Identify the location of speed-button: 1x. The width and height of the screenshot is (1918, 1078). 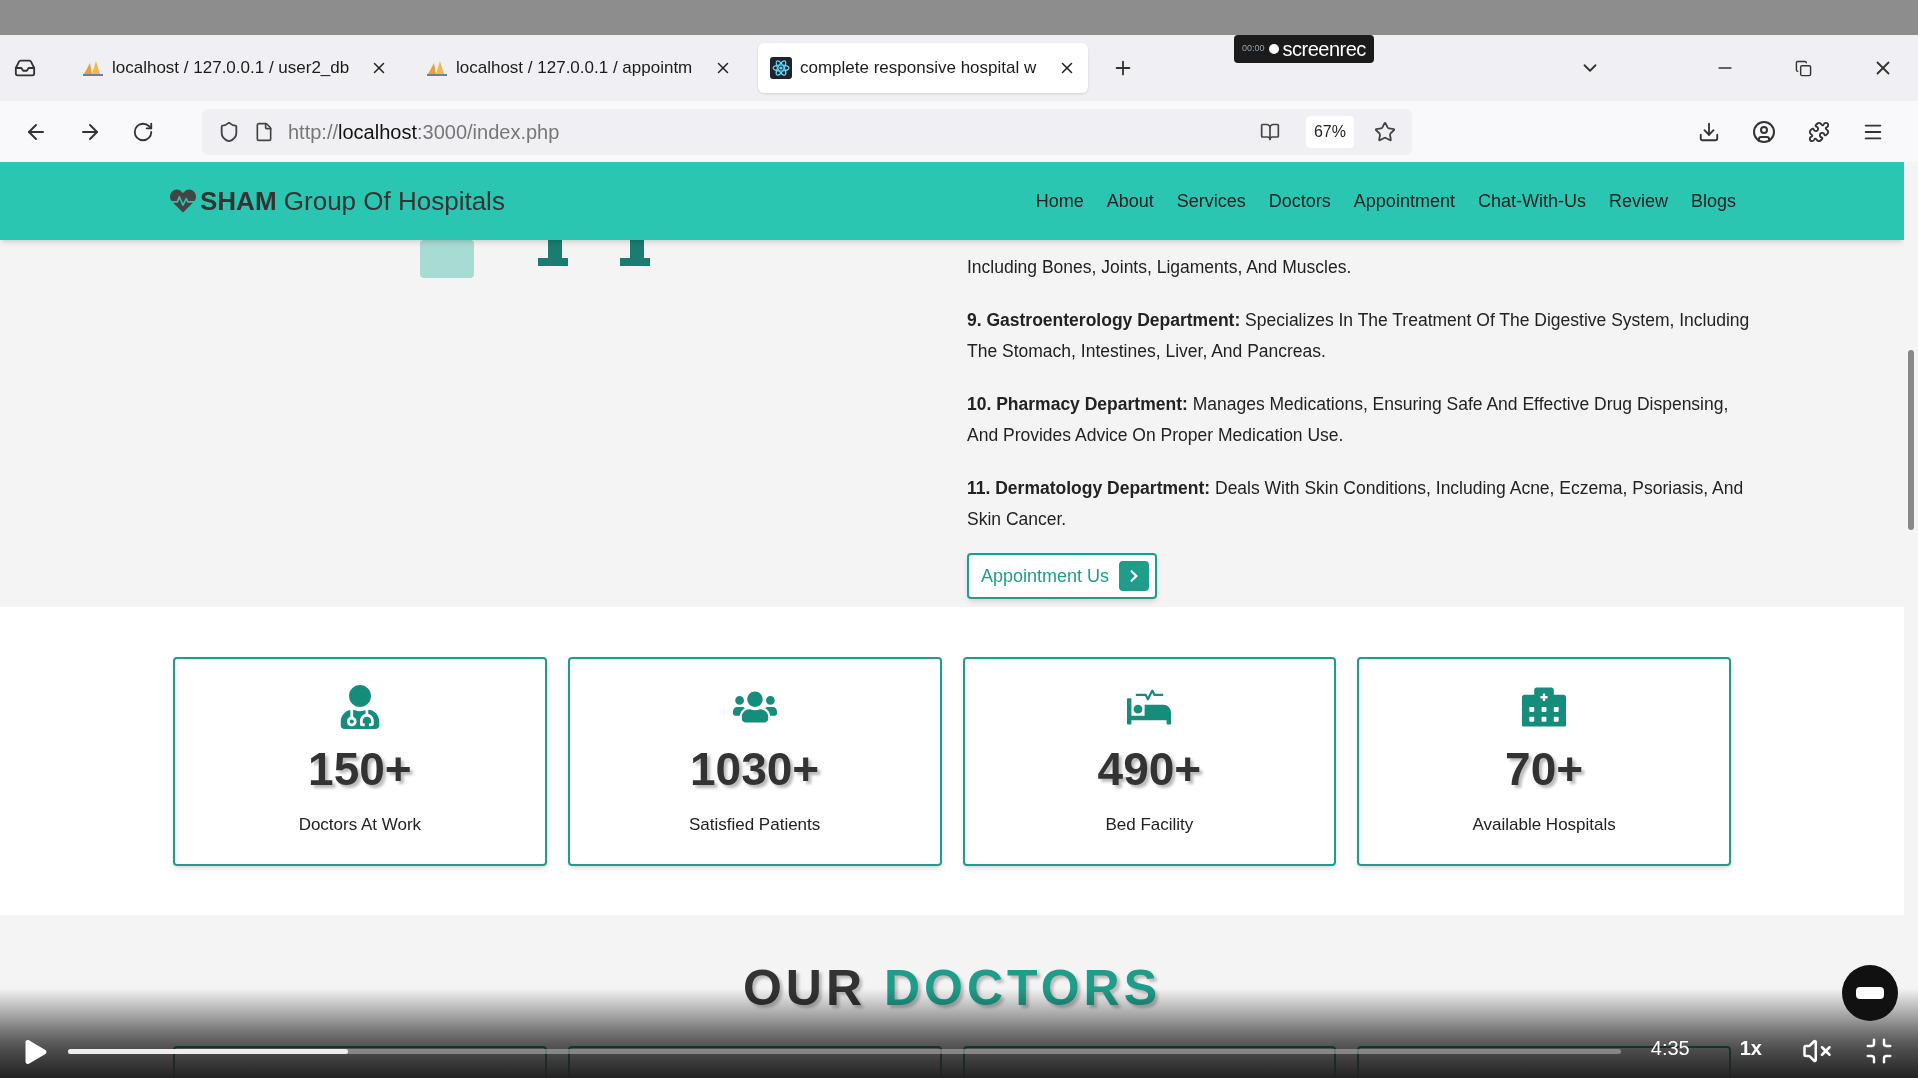
(1750, 1048).